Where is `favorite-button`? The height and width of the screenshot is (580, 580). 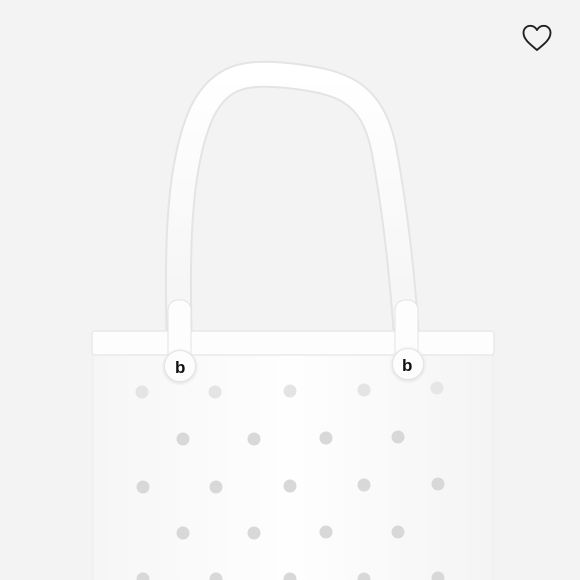 favorite-button is located at coordinates (537, 38).